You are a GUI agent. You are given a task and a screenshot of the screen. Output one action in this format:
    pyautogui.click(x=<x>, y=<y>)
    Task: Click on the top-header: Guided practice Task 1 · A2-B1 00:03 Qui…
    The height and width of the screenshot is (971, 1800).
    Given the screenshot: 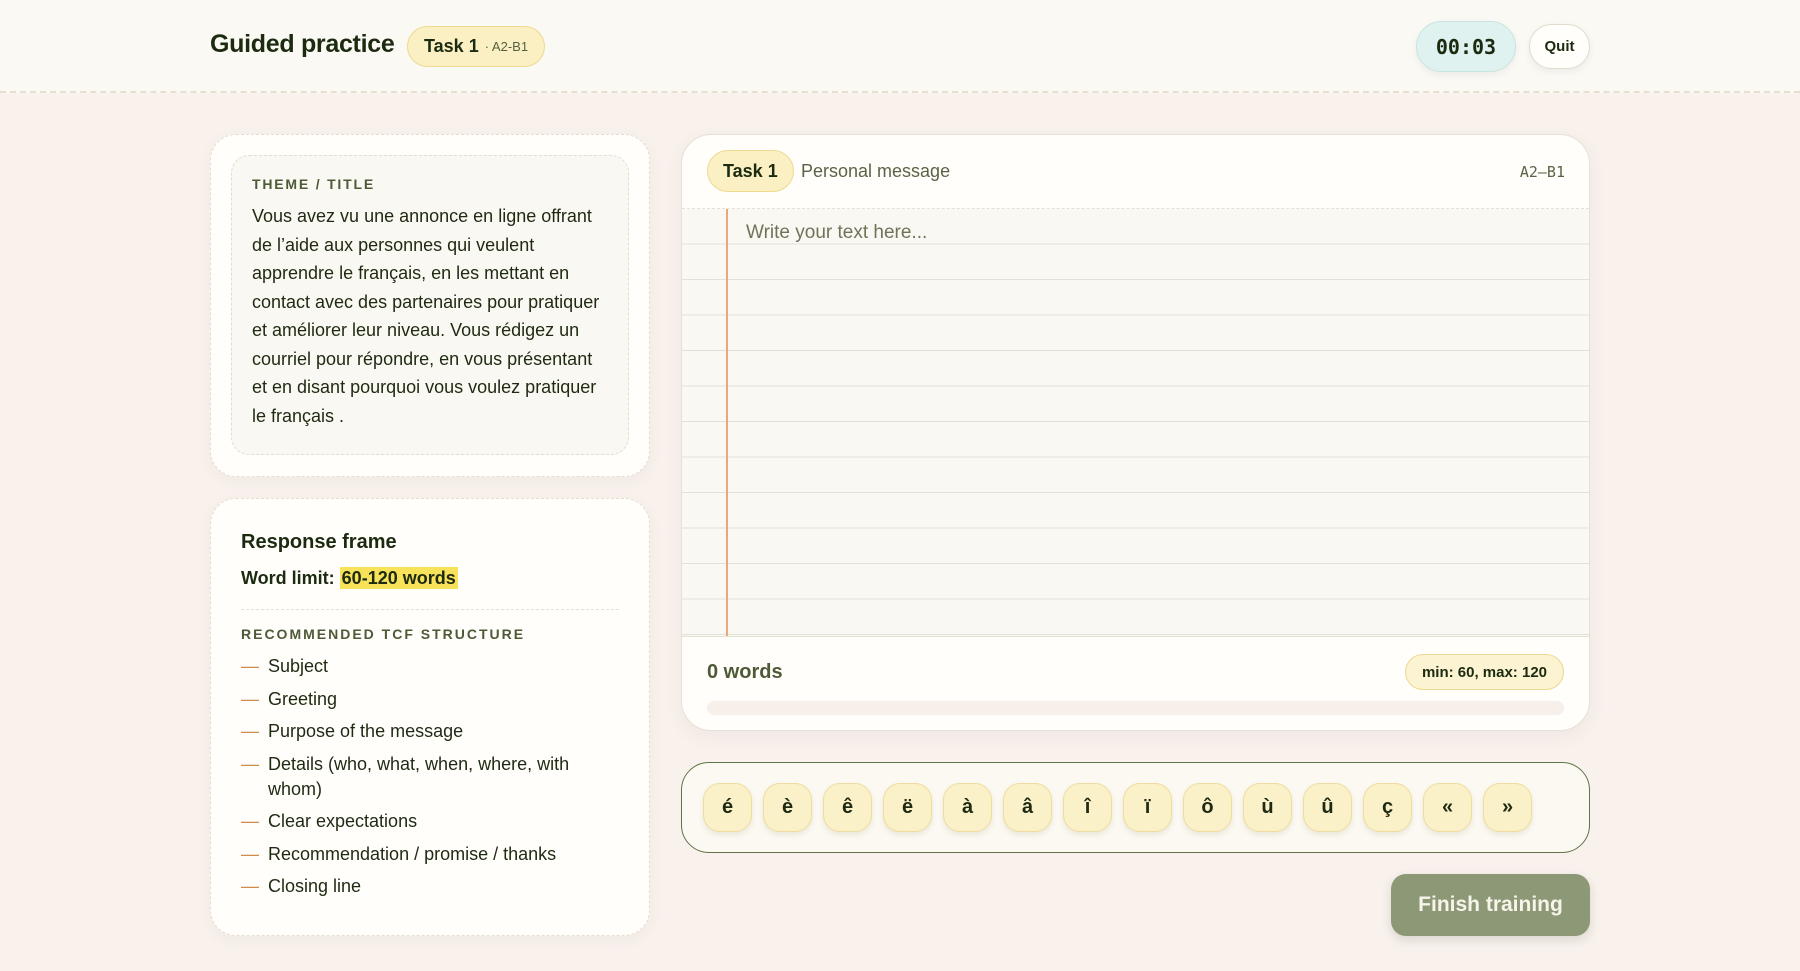 What is the action you would take?
    pyautogui.click(x=900, y=46)
    